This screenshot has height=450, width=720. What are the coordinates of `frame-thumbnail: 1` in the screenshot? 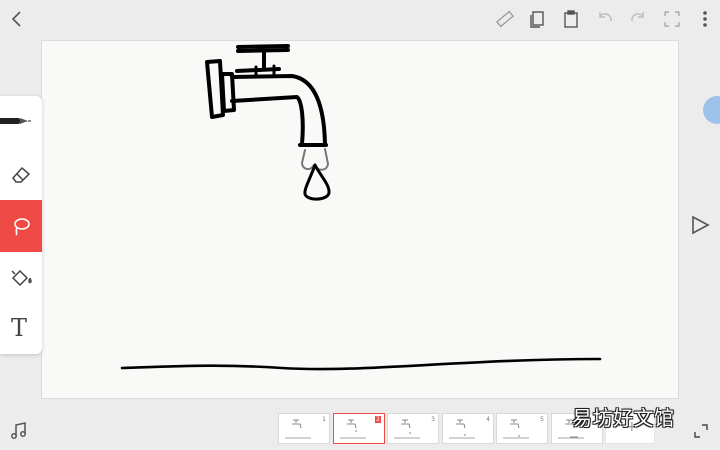 It's located at (304, 428).